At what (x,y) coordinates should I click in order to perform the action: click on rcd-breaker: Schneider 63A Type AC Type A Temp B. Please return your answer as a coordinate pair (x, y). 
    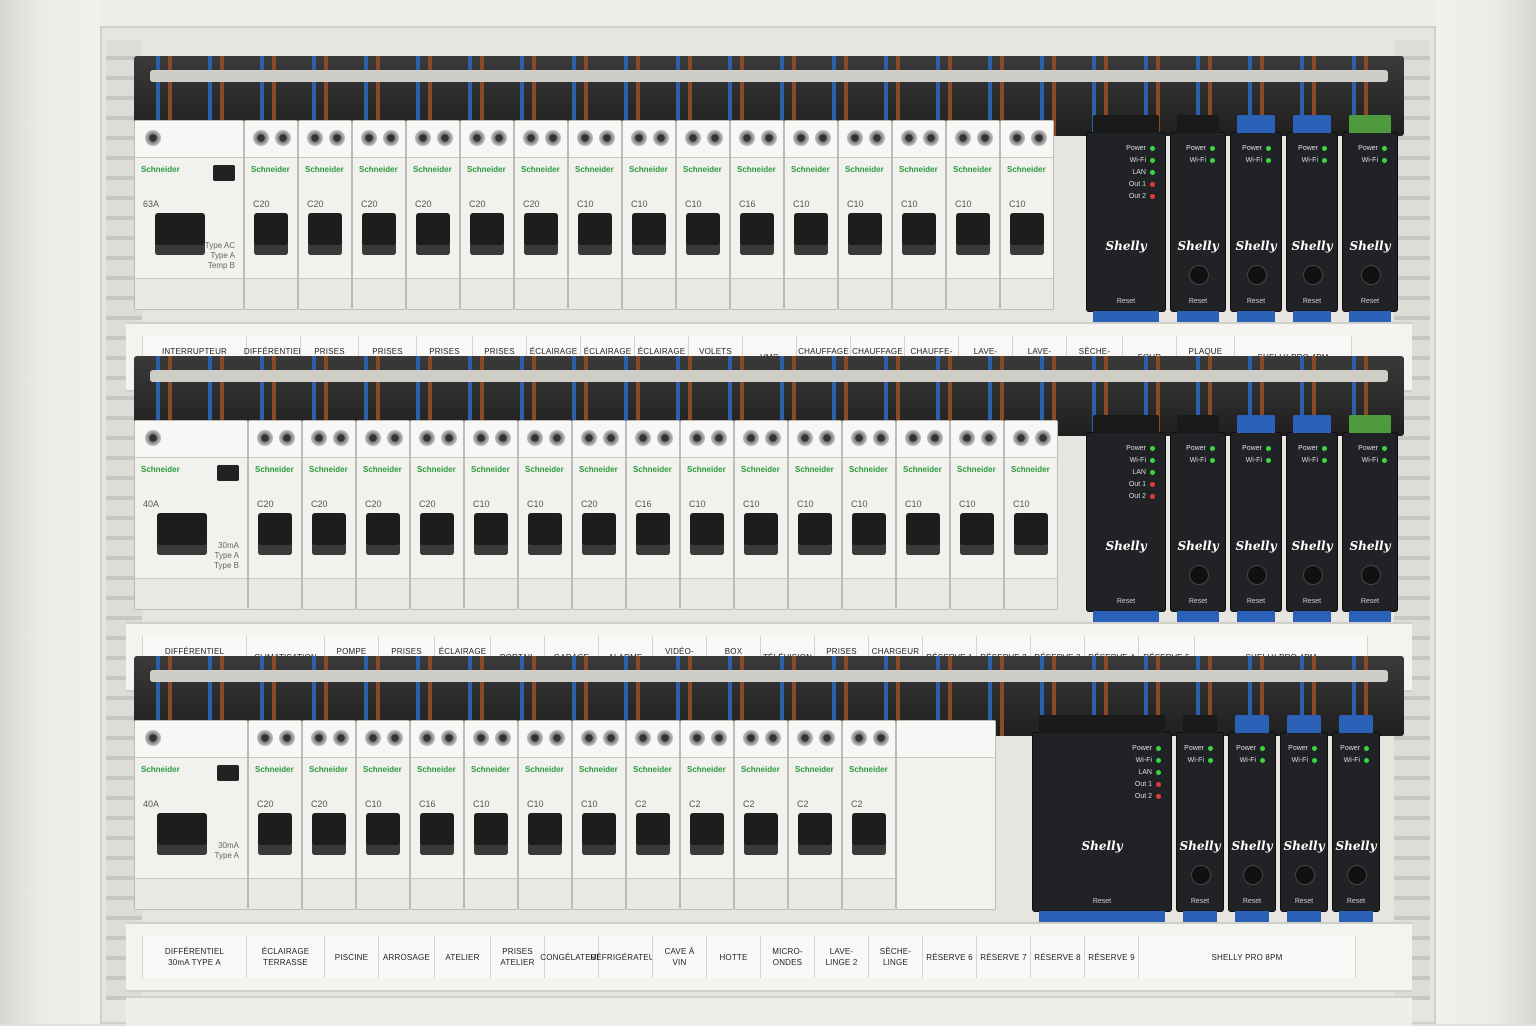
    Looking at the image, I should click on (189, 215).